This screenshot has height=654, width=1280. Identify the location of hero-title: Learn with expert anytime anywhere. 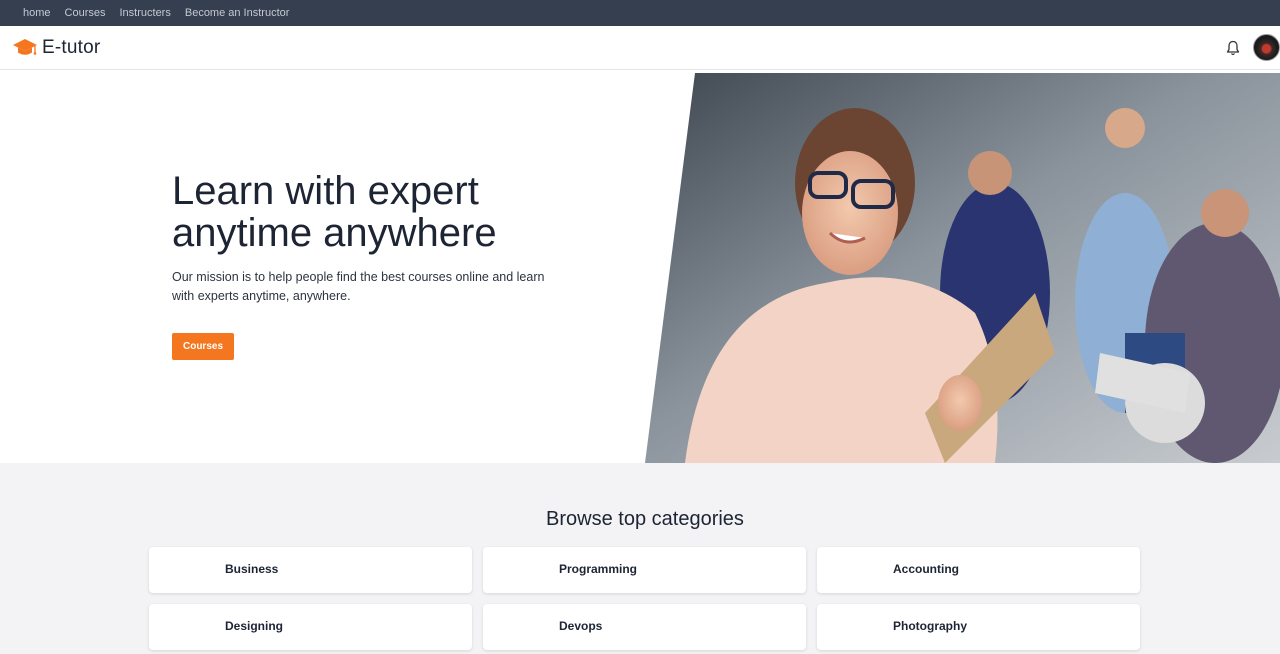
(382, 212).